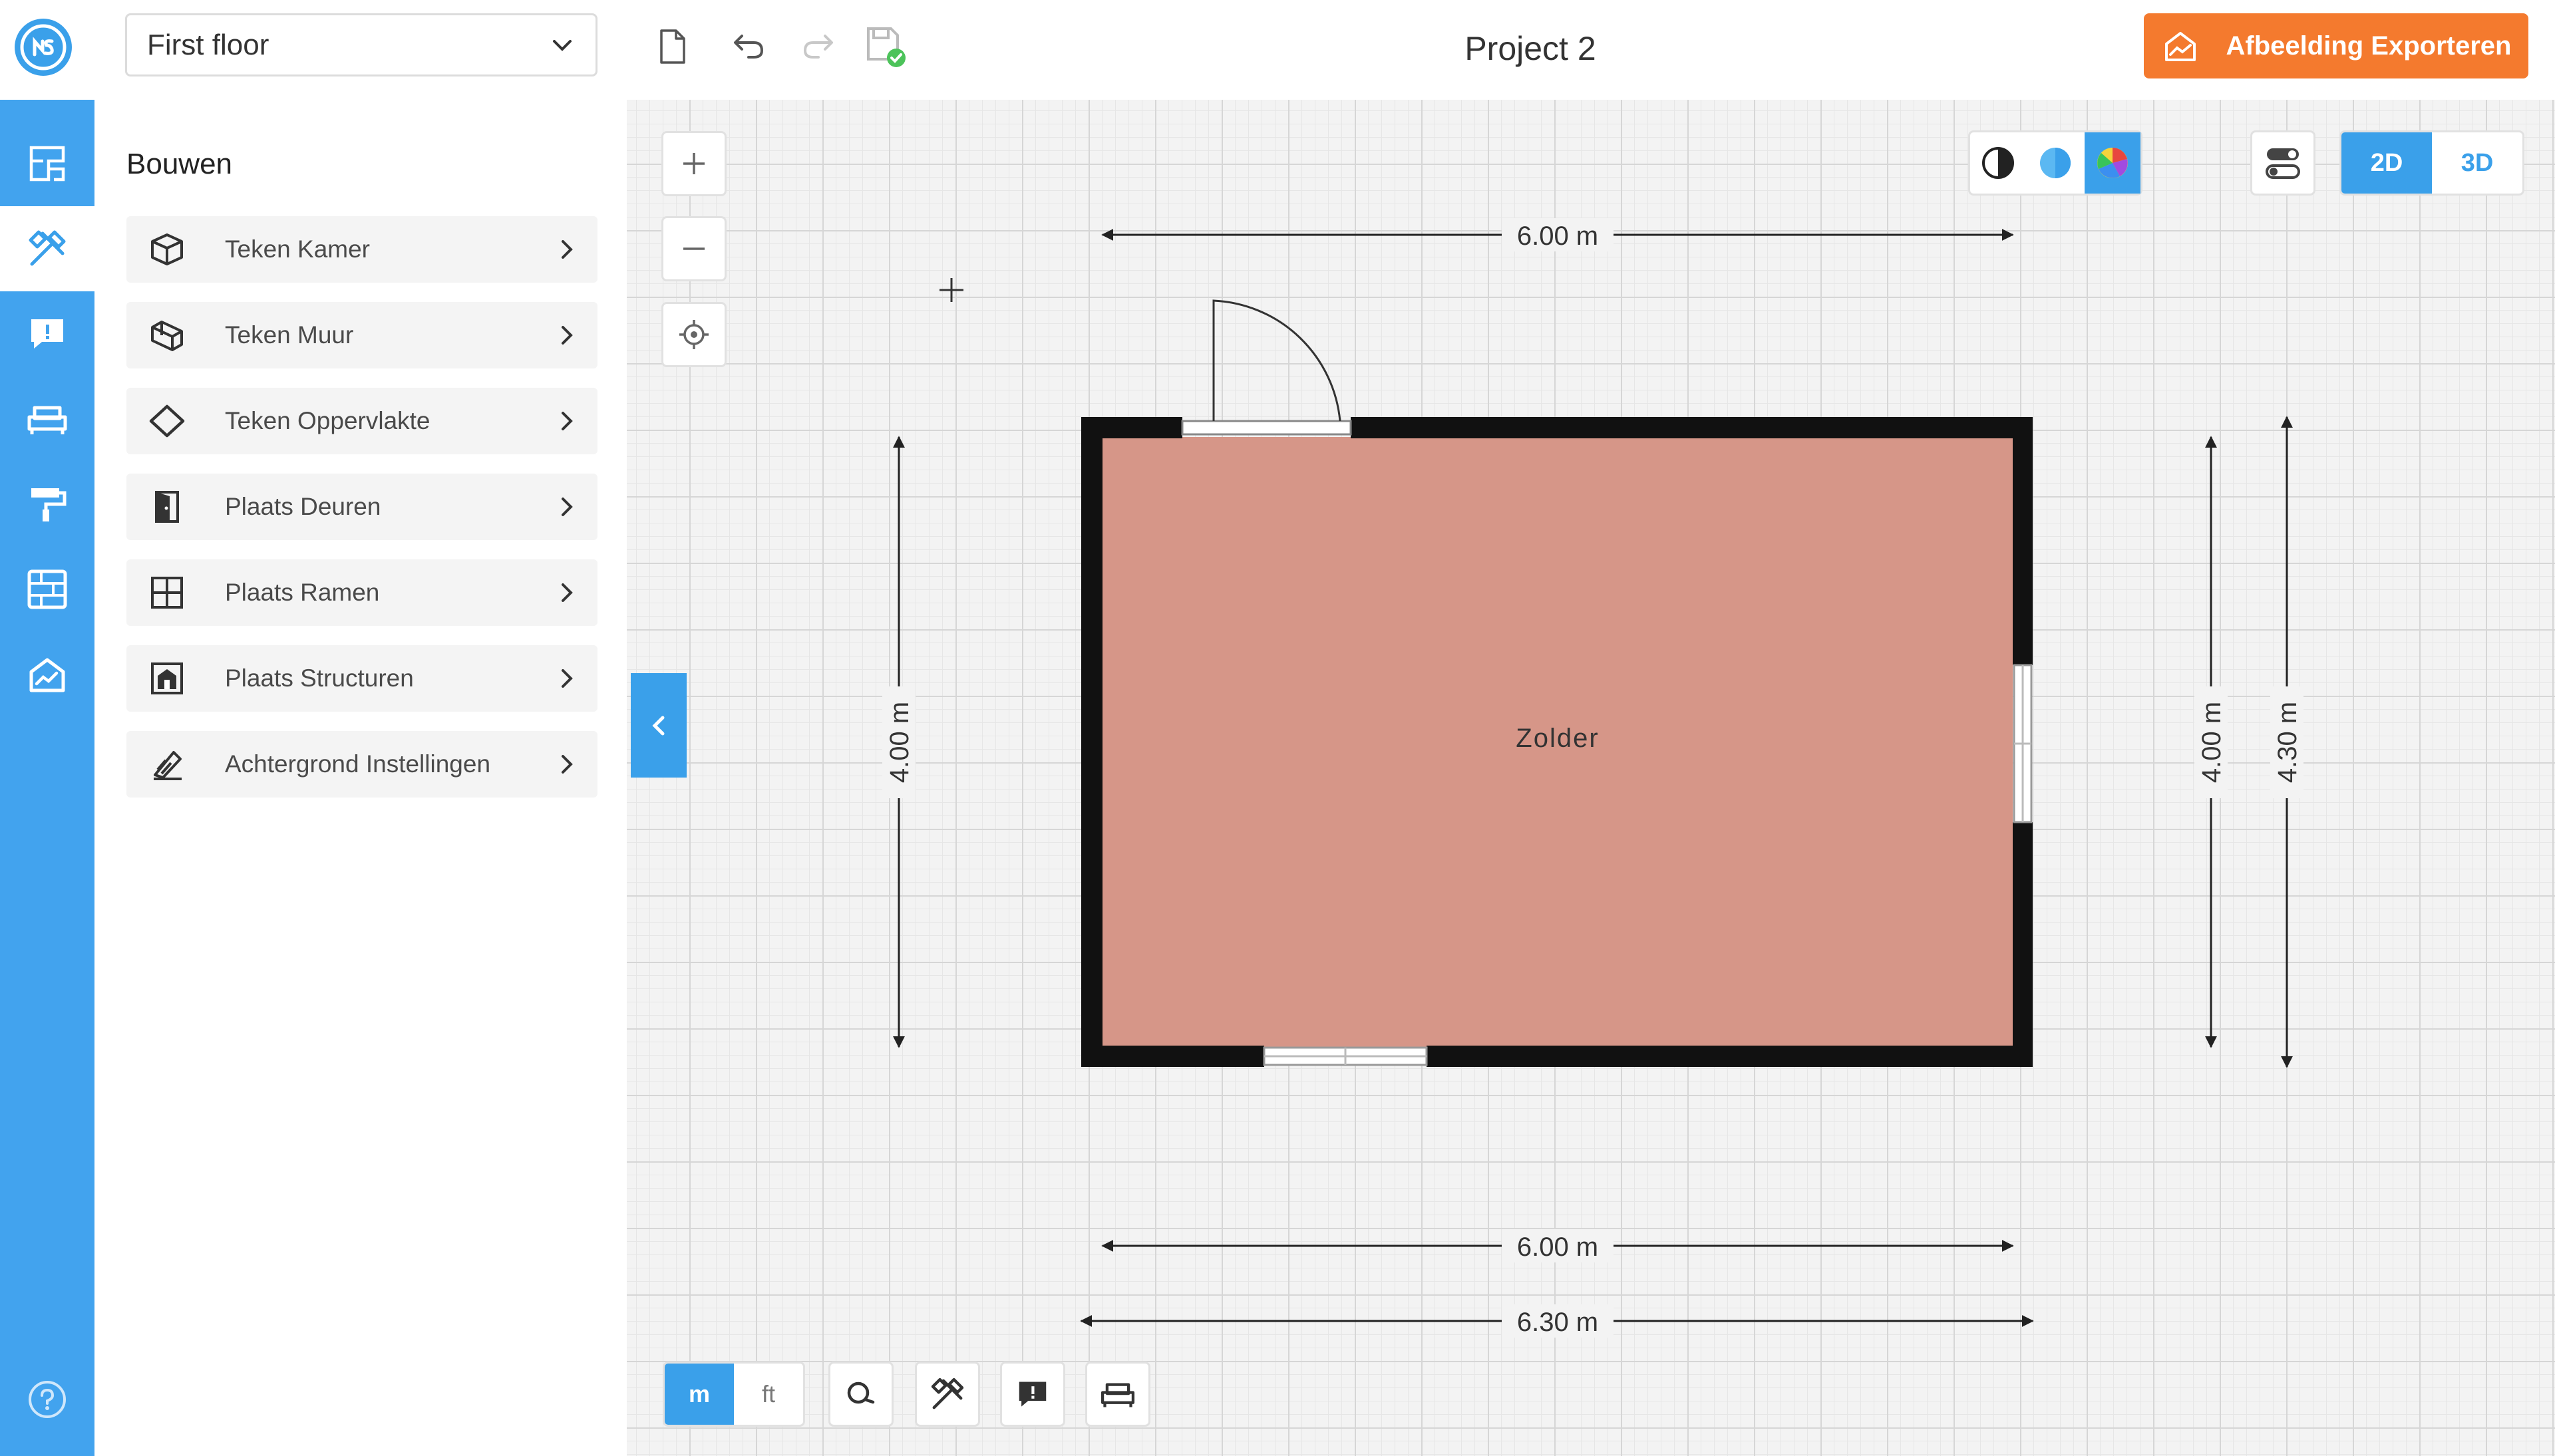  I want to click on menu-item-label: Plaats Ramen, so click(302, 592).